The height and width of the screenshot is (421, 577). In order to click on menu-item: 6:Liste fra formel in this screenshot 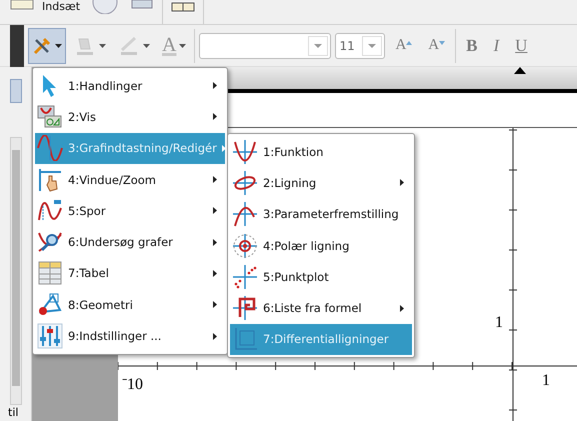, I will do `click(321, 308)`.